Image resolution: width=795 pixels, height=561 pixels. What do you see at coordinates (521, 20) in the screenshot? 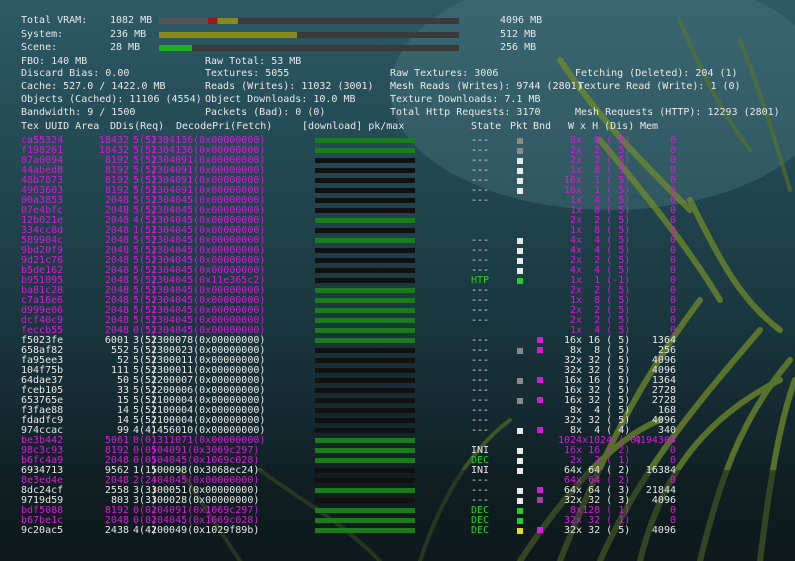
I see `total-vram-max: 4096 MB` at bounding box center [521, 20].